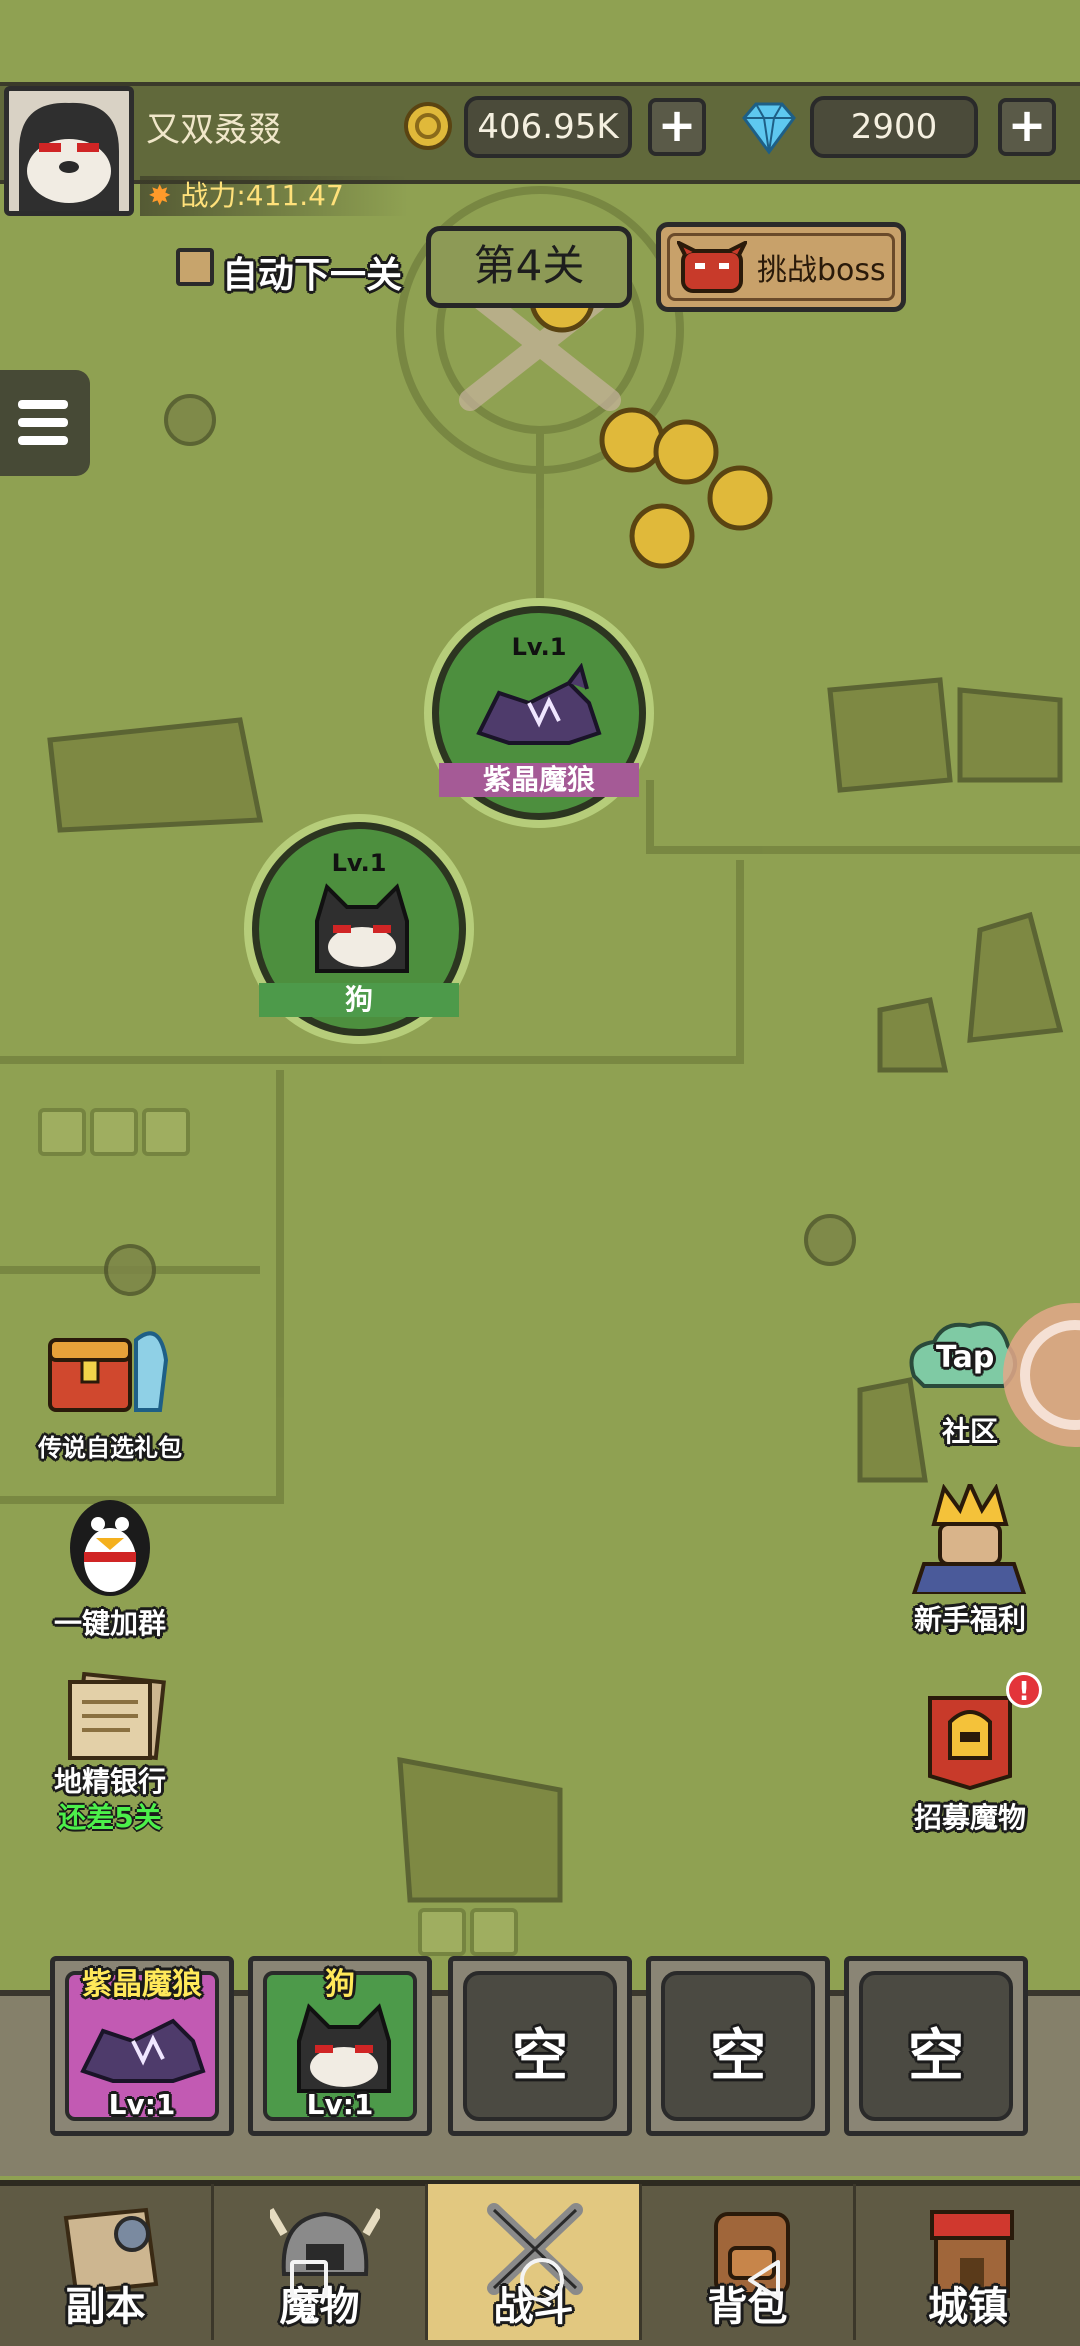  I want to click on nav-label: 城镇, so click(968, 2307).